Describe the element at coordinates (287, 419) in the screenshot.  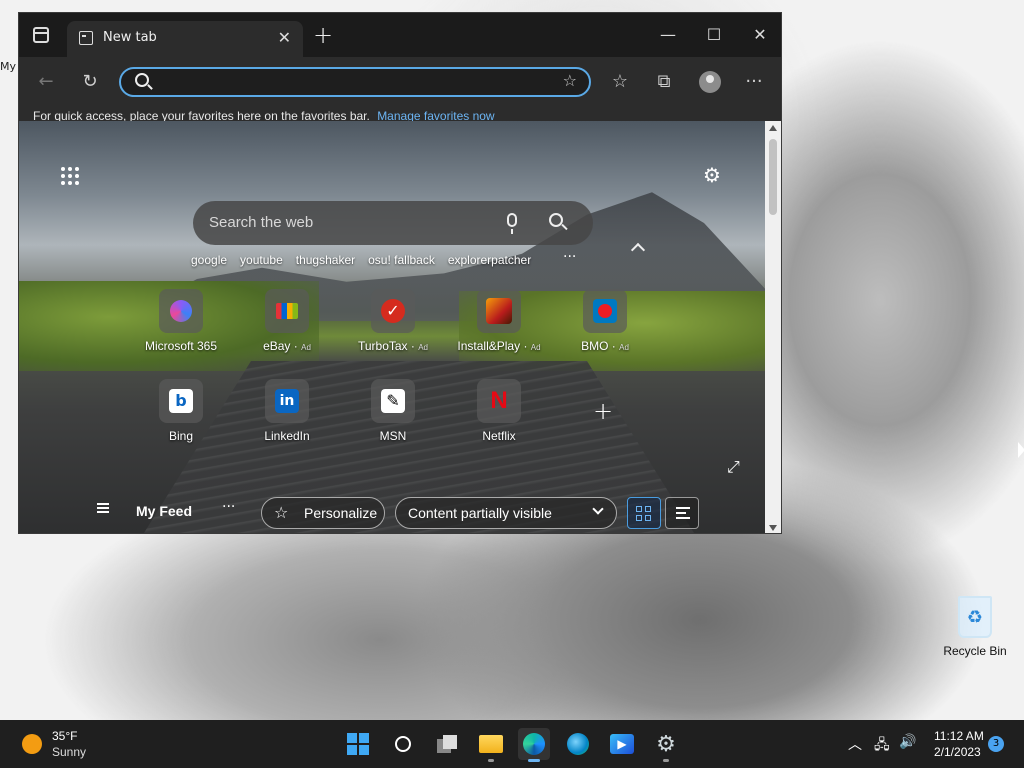
I see `quick-link-tile: in LinkedIn` at that location.